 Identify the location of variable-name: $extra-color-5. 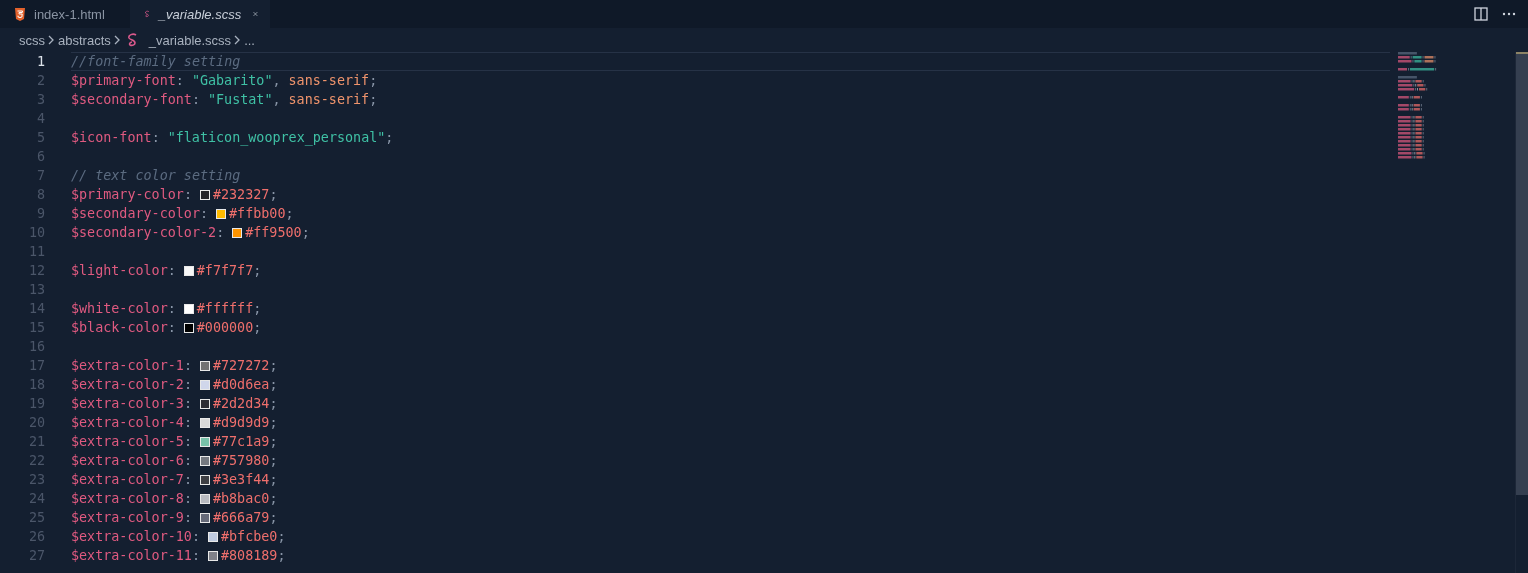
(127, 441).